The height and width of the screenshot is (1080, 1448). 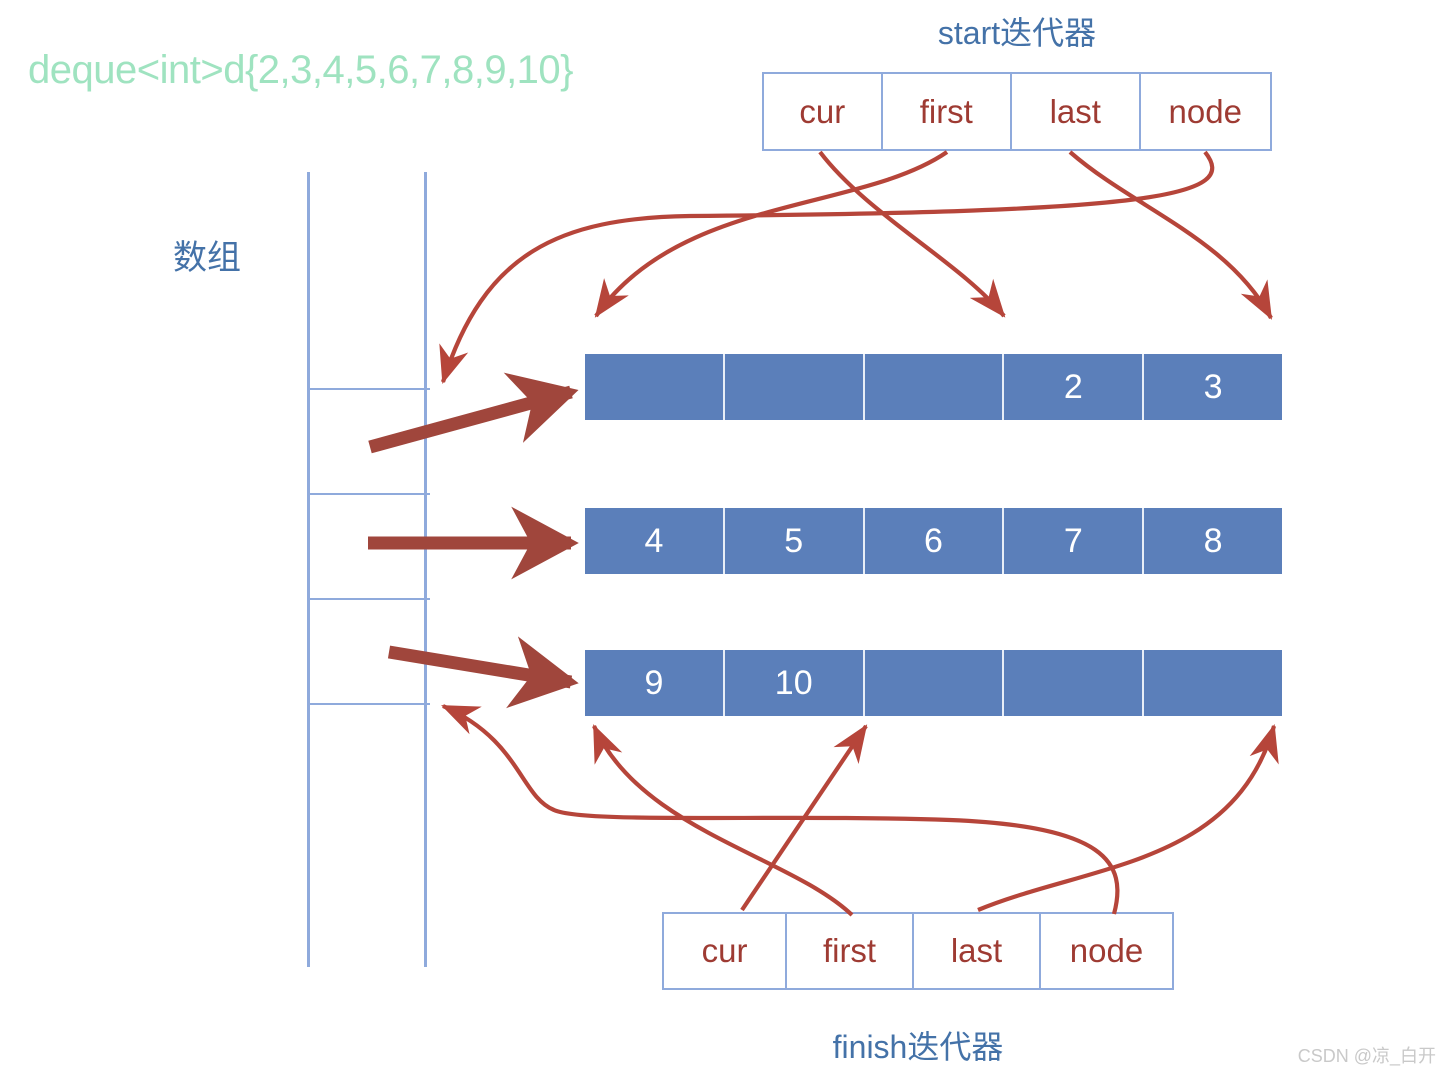 I want to click on finish-field-cur: cur, so click(x=726, y=951).